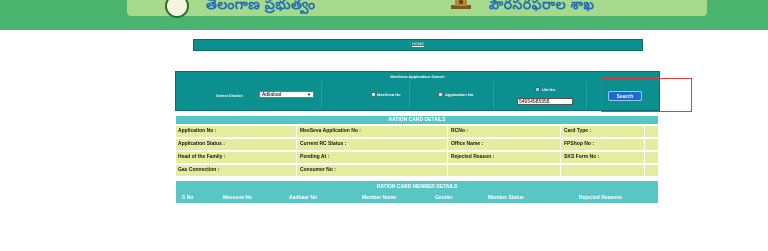 This screenshot has height=251, width=768. I want to click on member-details-title: RATION CARD MEMBER DETAILS, so click(417, 187).